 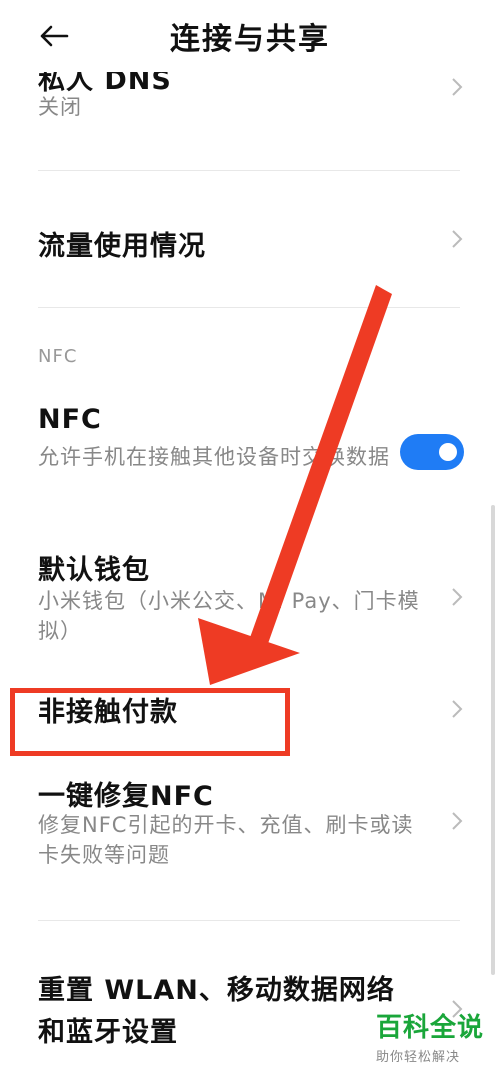 What do you see at coordinates (418, 1057) in the screenshot?
I see `watermark-sub: 助你轻松解决` at bounding box center [418, 1057].